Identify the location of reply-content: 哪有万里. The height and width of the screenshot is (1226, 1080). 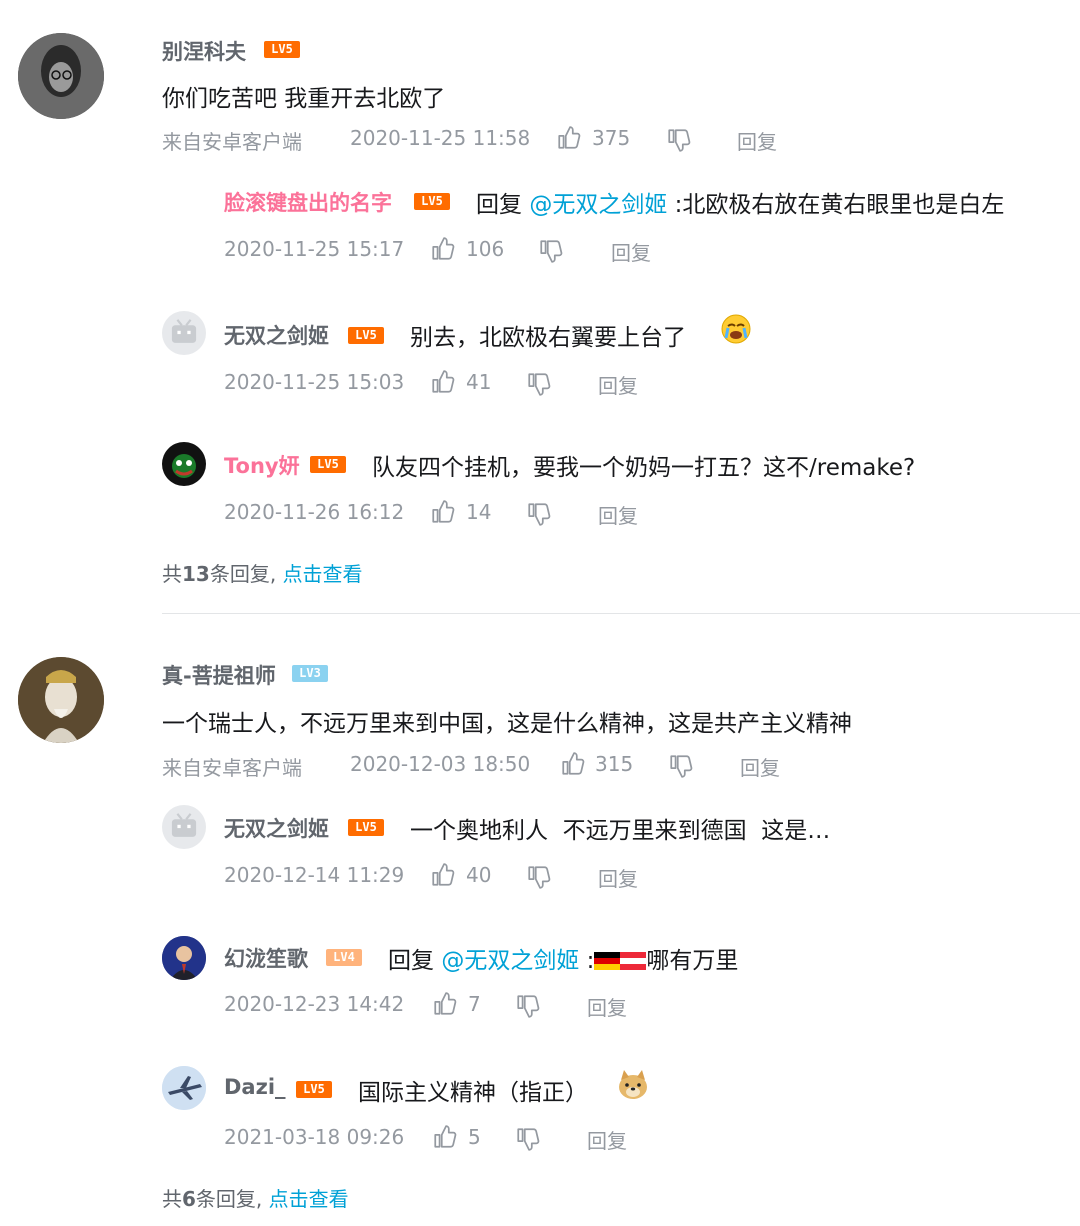
(692, 961).